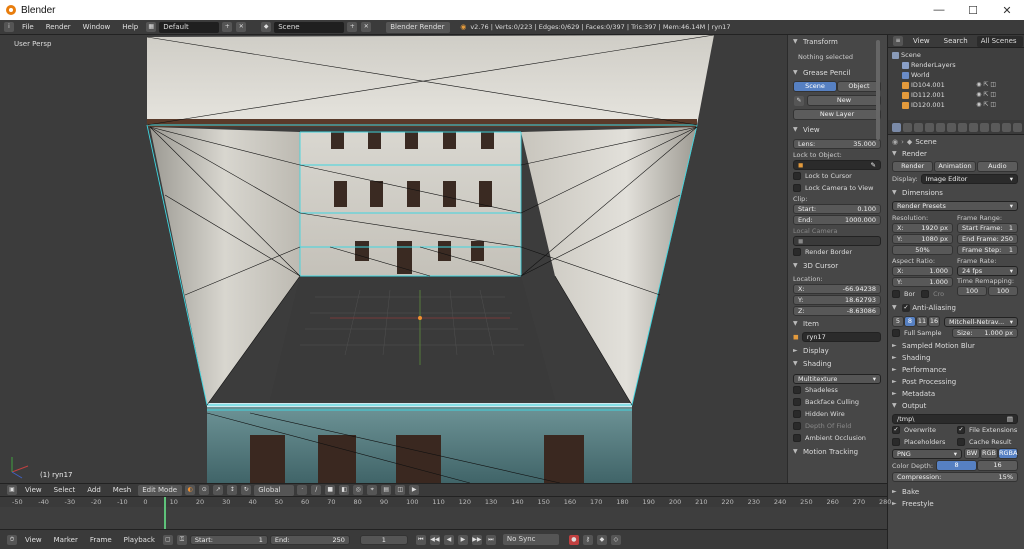  I want to click on overwrite-checkbox: ✓ Overwrite, so click(922, 430).